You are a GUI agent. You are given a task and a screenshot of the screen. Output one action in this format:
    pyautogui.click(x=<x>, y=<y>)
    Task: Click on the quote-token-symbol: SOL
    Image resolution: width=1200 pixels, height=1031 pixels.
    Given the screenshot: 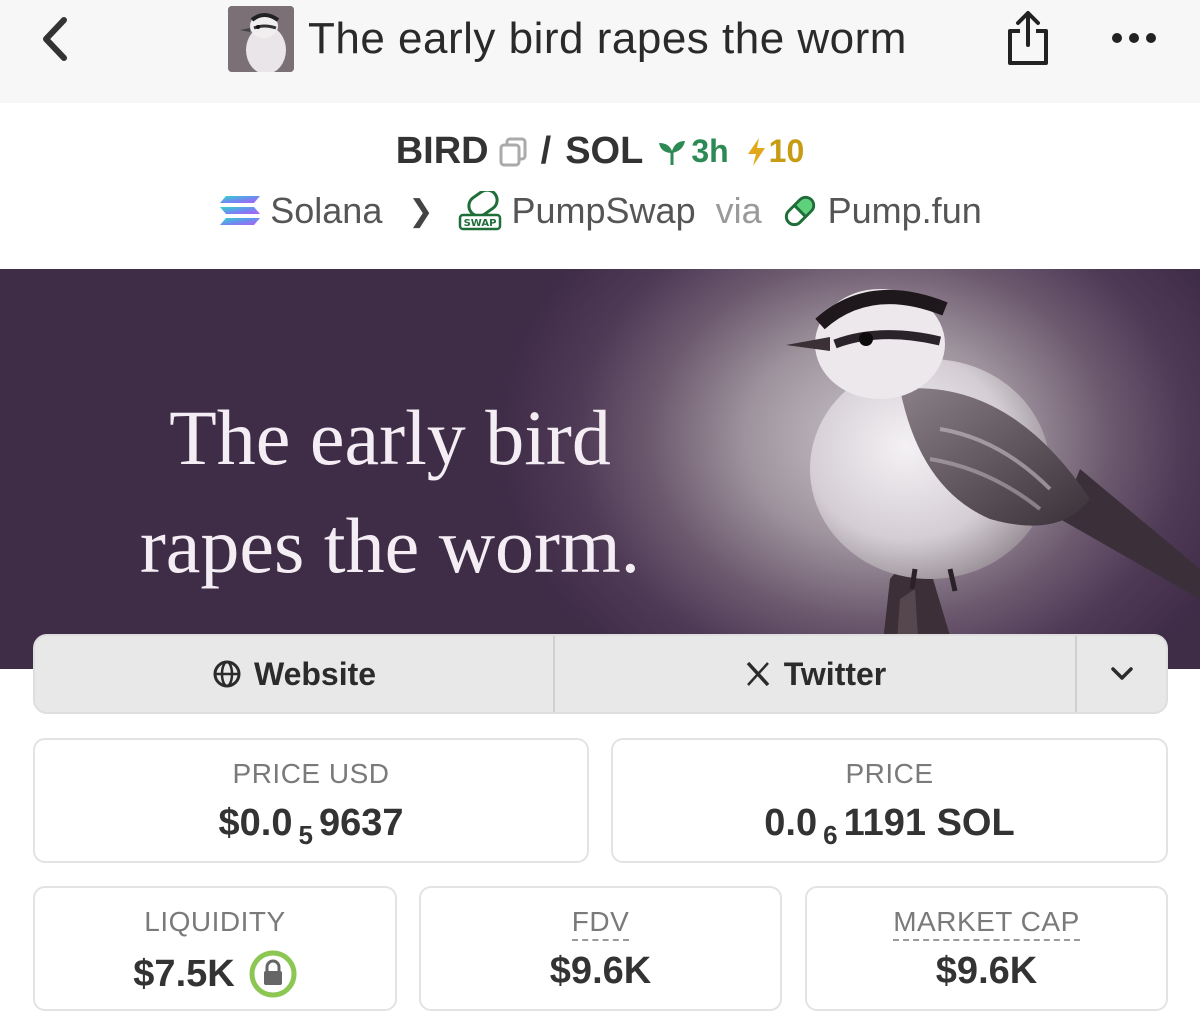 What is the action you would take?
    pyautogui.click(x=604, y=151)
    